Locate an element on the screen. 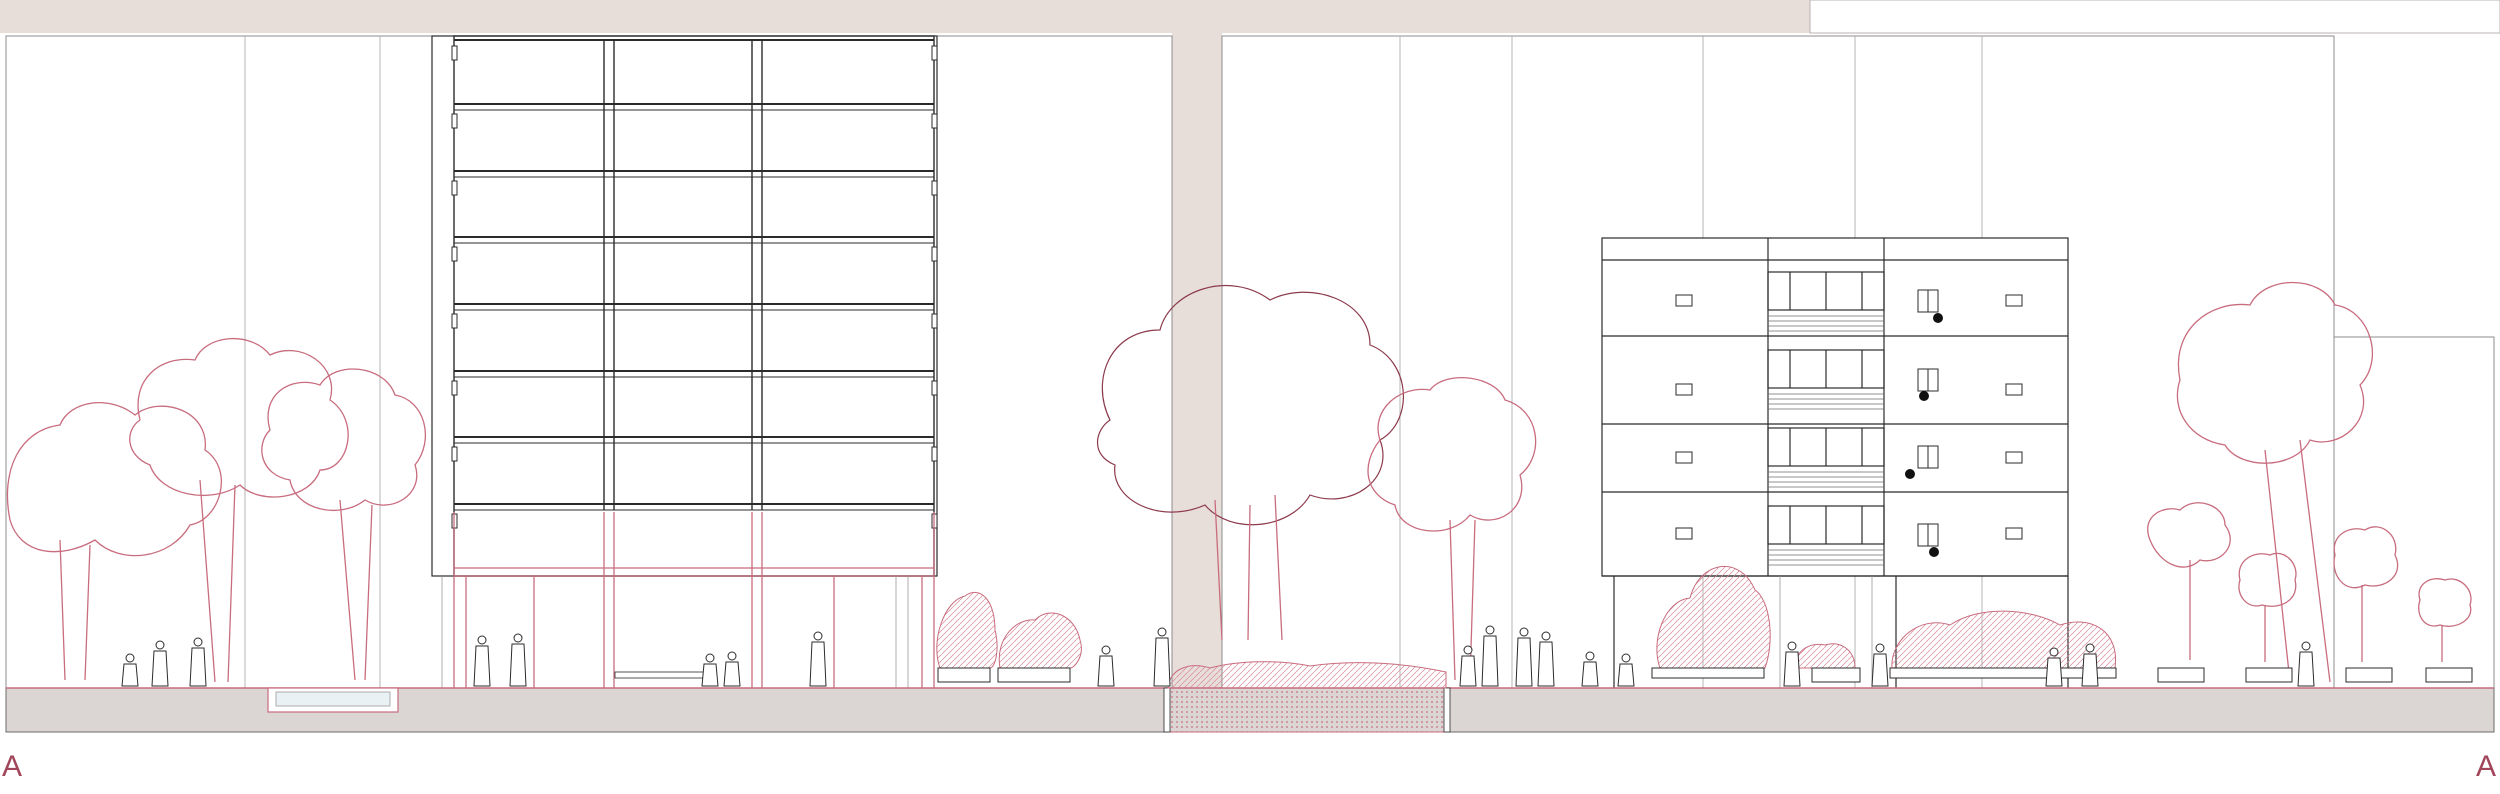  section-marker-left: A is located at coordinates (12, 766).